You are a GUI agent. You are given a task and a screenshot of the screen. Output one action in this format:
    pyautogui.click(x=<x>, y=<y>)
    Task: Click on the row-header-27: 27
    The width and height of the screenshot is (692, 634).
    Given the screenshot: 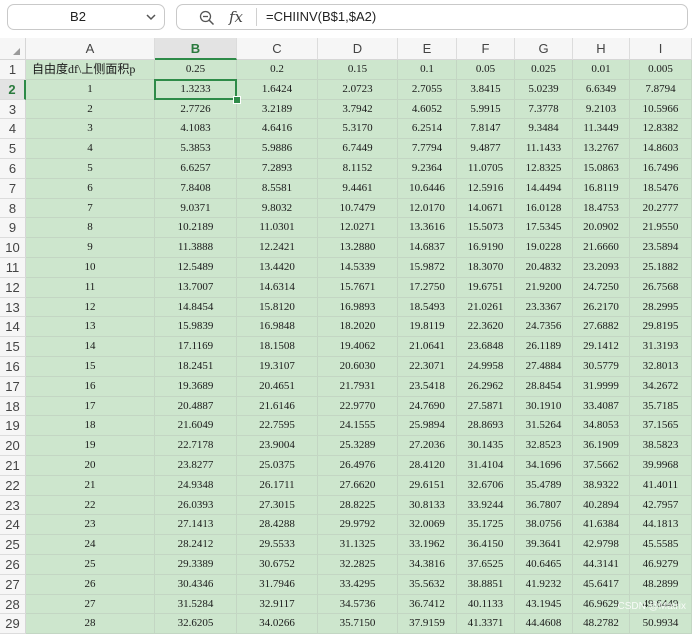 What is the action you would take?
    pyautogui.click(x=13, y=584)
    